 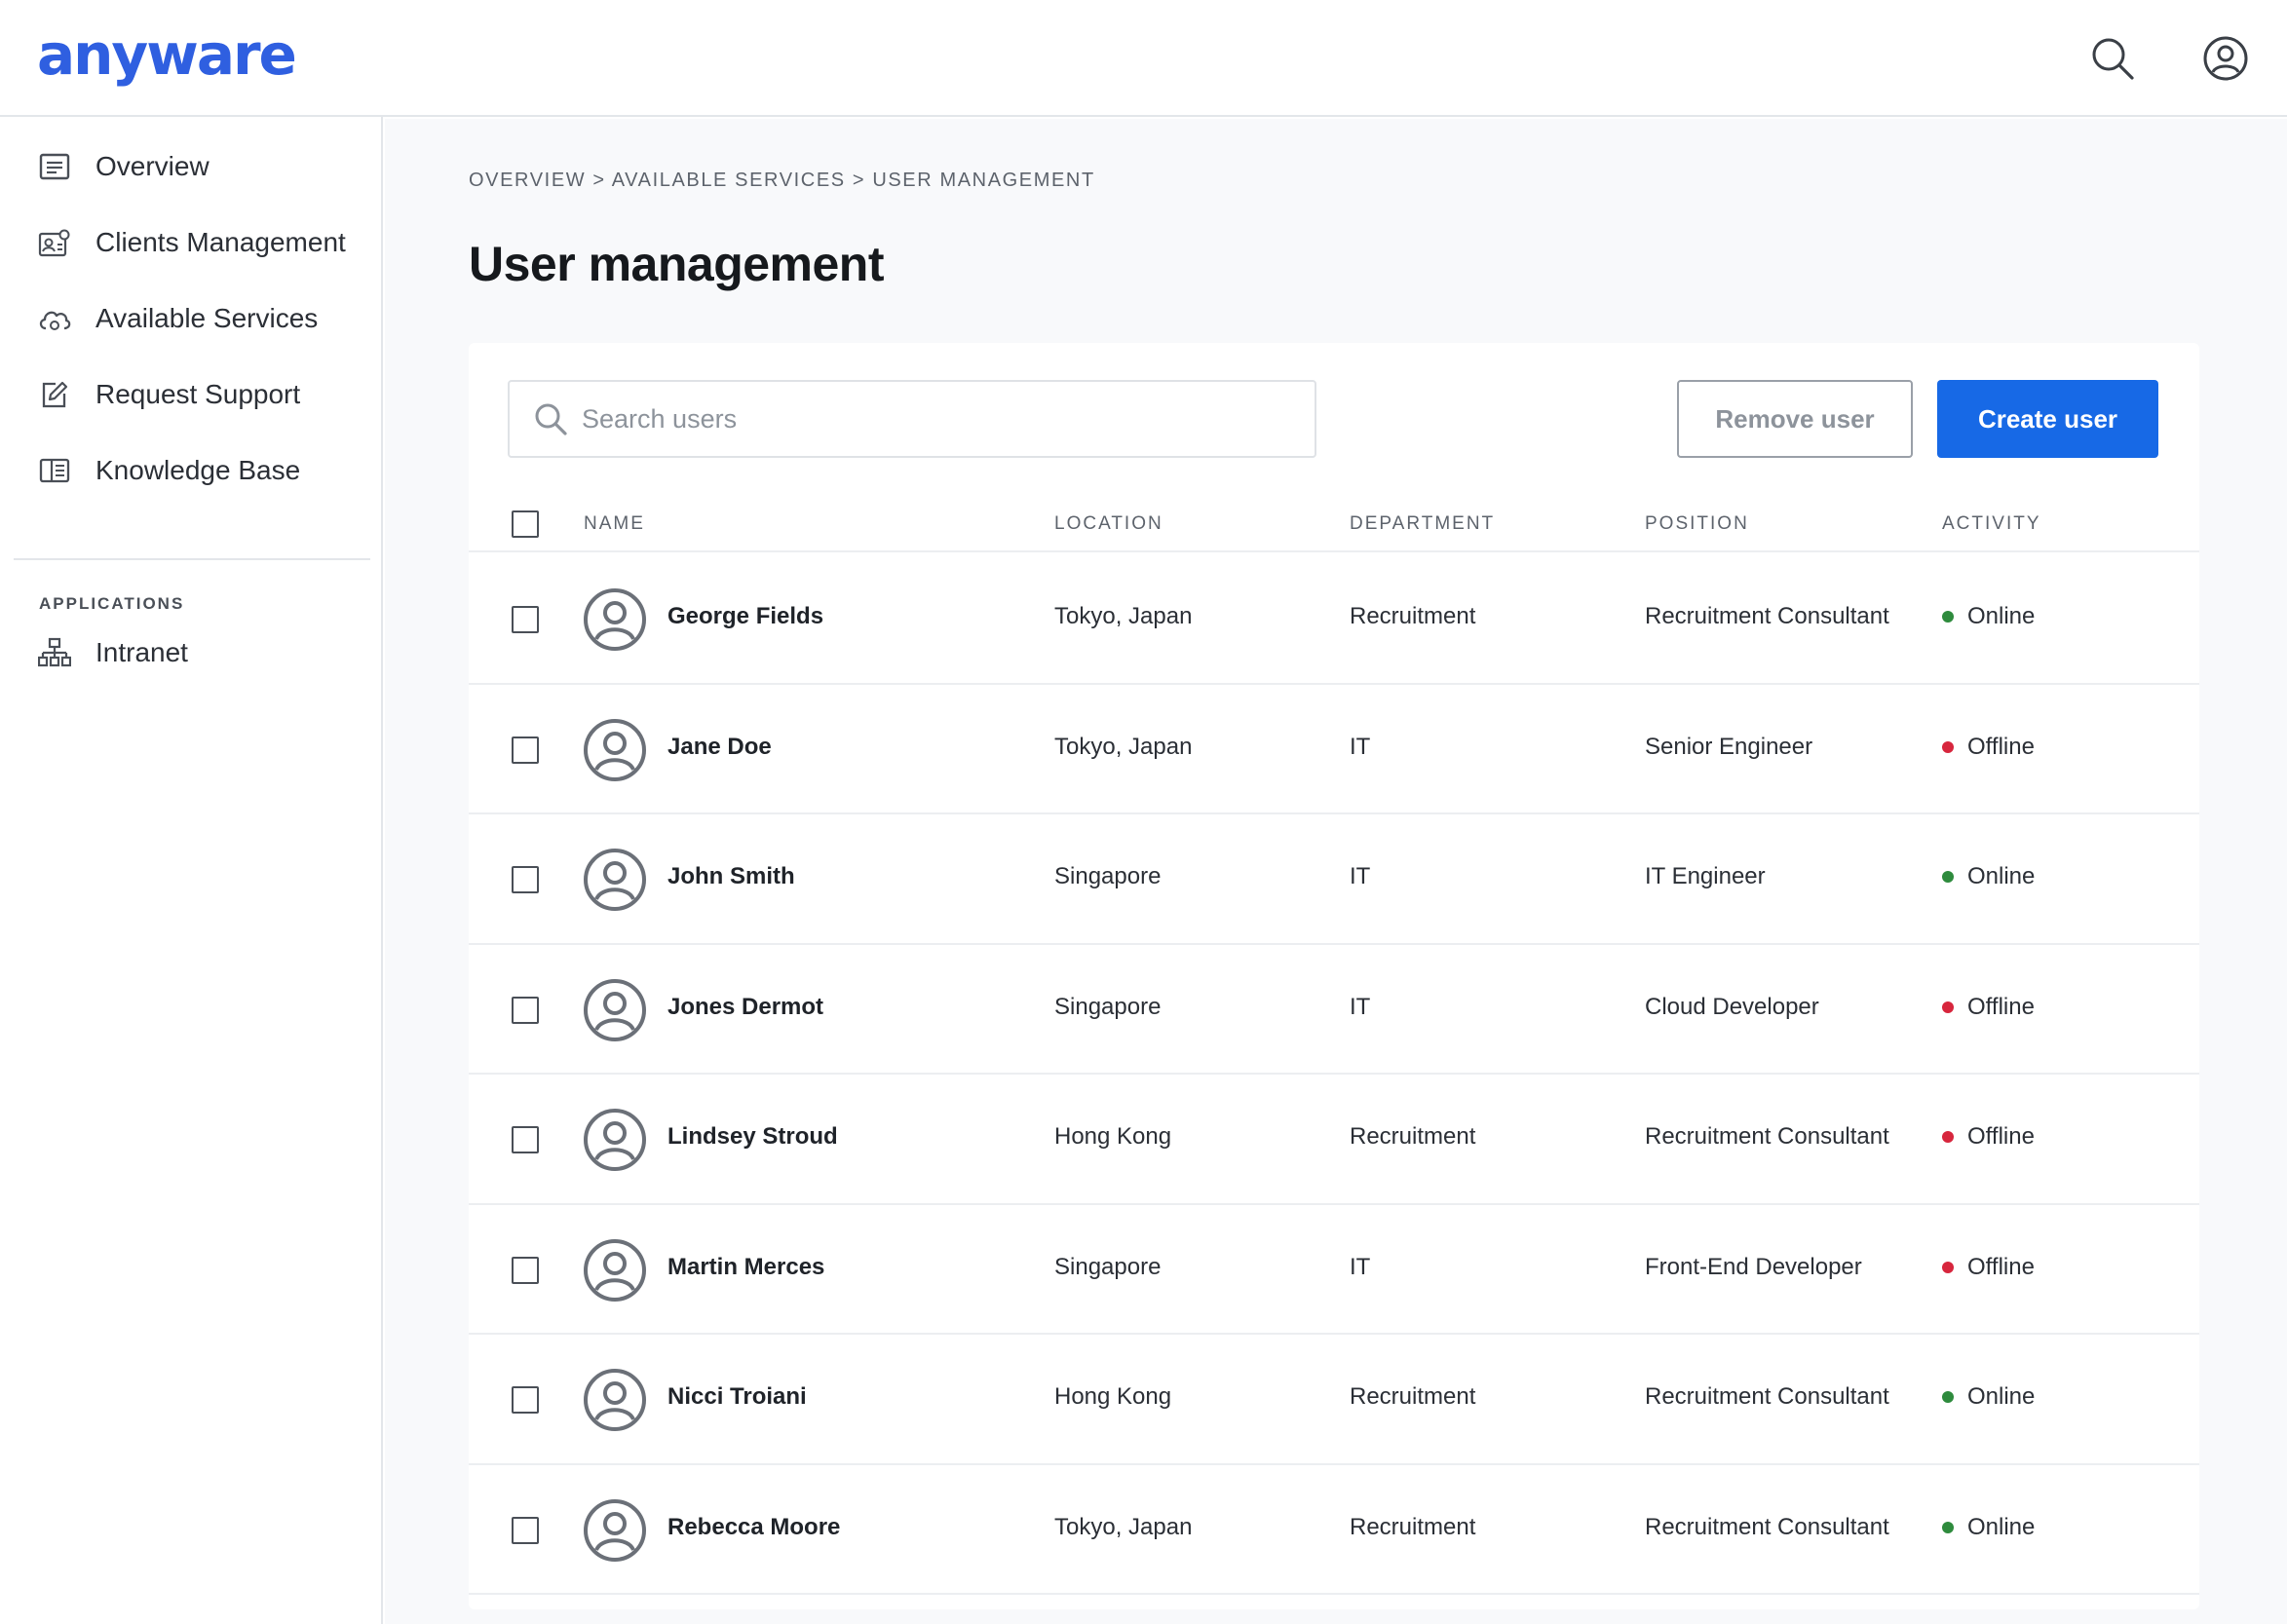 I want to click on user-name: George Fields, so click(x=745, y=616).